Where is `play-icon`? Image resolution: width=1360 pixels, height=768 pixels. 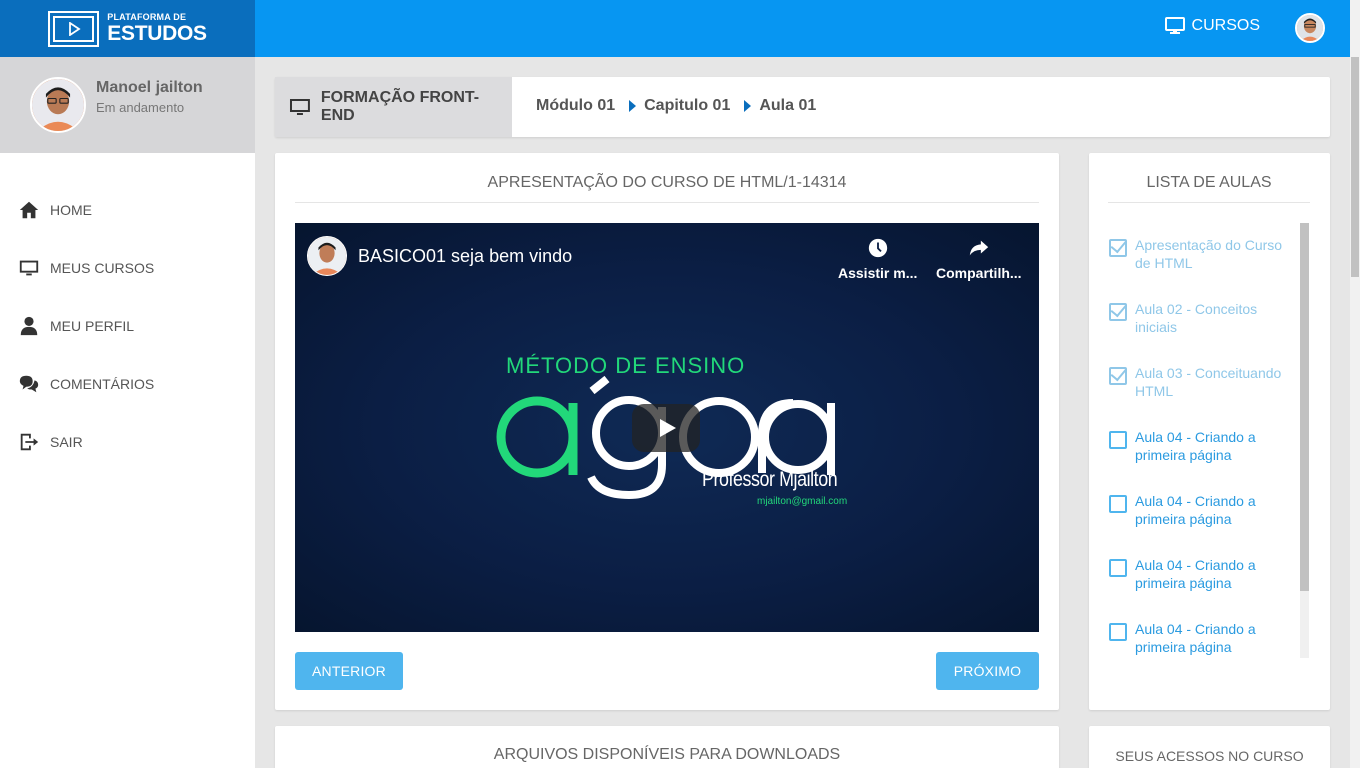 play-icon is located at coordinates (668, 428).